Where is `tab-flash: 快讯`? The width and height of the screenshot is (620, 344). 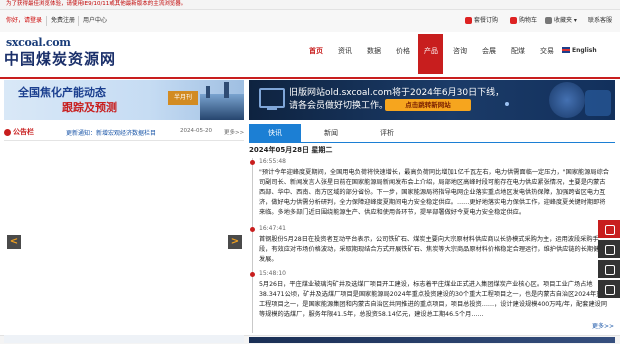
tab-flash: 快讯 is located at coordinates (275, 133).